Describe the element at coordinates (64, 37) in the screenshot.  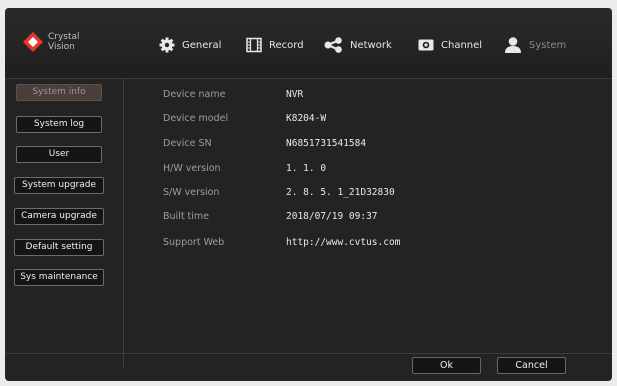
I see `brand-name-line1: Crystal` at that location.